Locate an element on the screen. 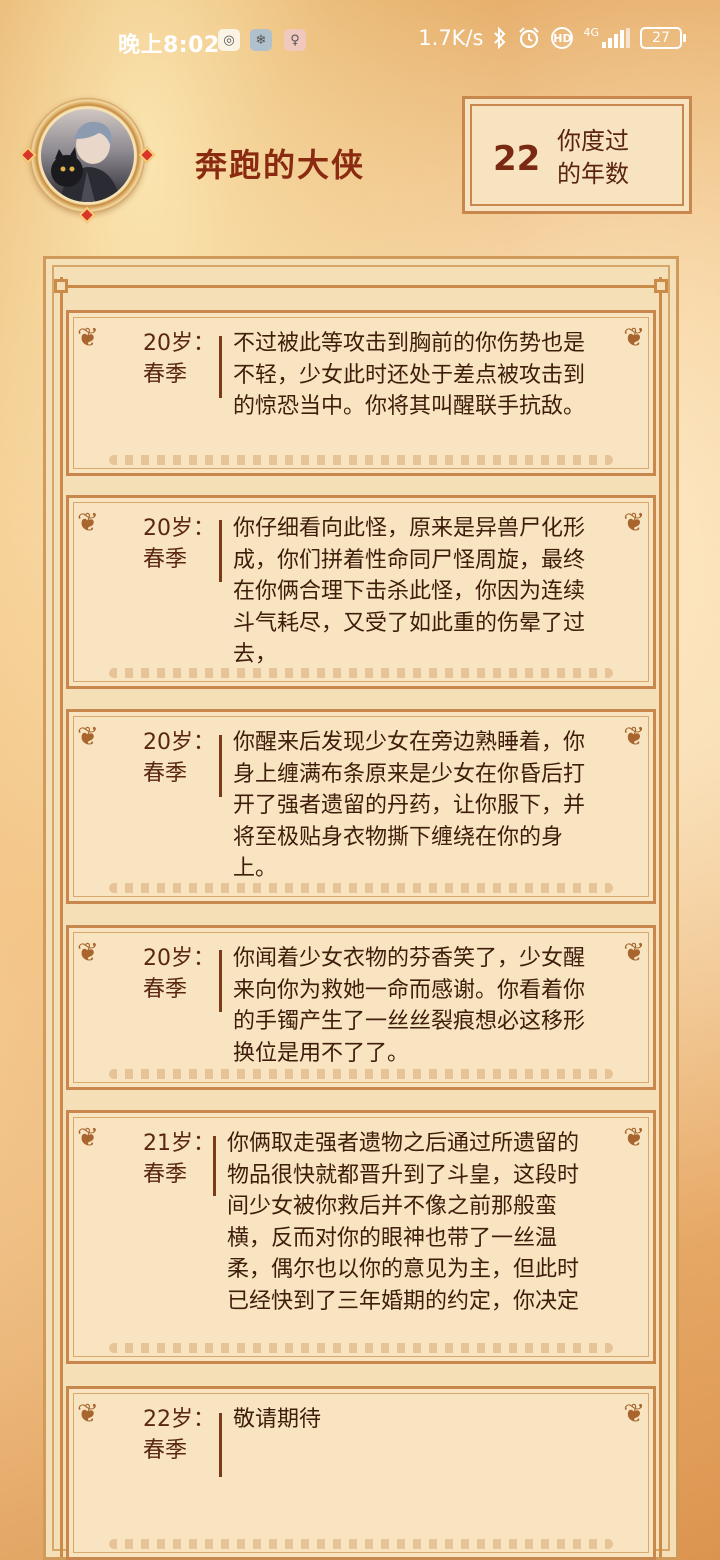 This screenshot has width=720, height=1560. lock-notification-icon: ♀ is located at coordinates (295, 40).